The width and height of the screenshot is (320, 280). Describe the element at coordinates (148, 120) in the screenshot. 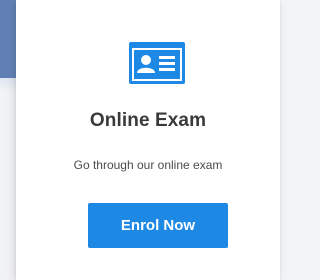

I see `card-title: Online Exam` at that location.